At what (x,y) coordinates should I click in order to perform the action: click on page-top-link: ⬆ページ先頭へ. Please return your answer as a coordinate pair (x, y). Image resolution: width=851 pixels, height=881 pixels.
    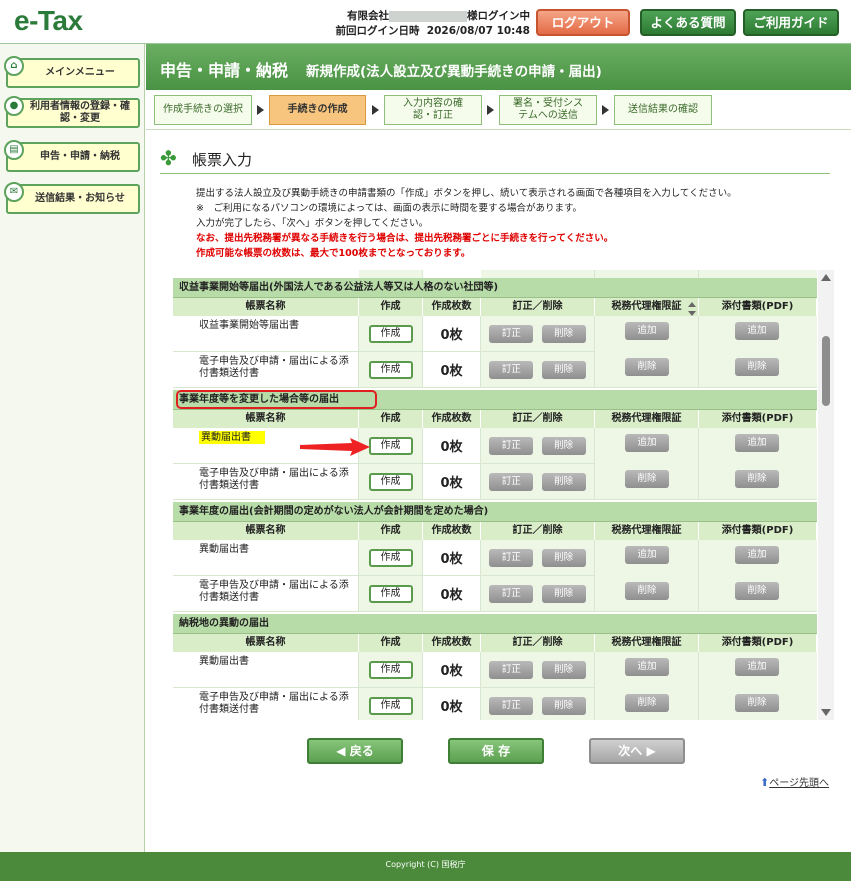
    Looking at the image, I should click on (794, 781).